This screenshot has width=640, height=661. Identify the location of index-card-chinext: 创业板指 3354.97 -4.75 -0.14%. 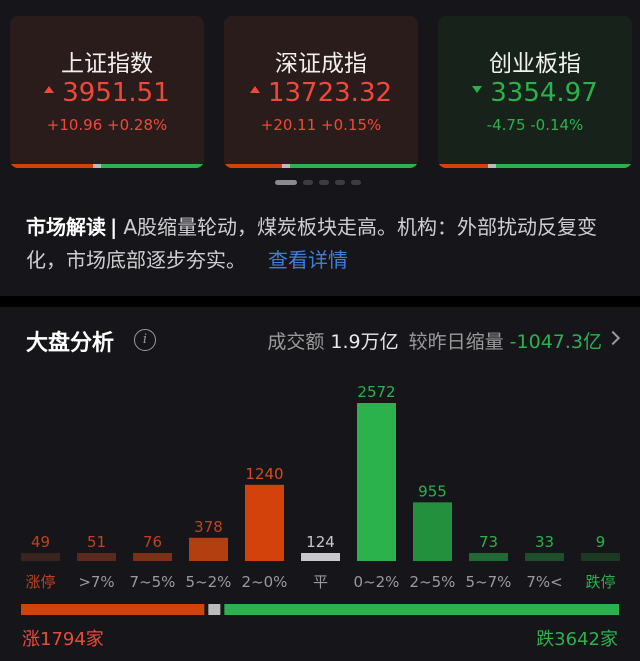
(535, 92).